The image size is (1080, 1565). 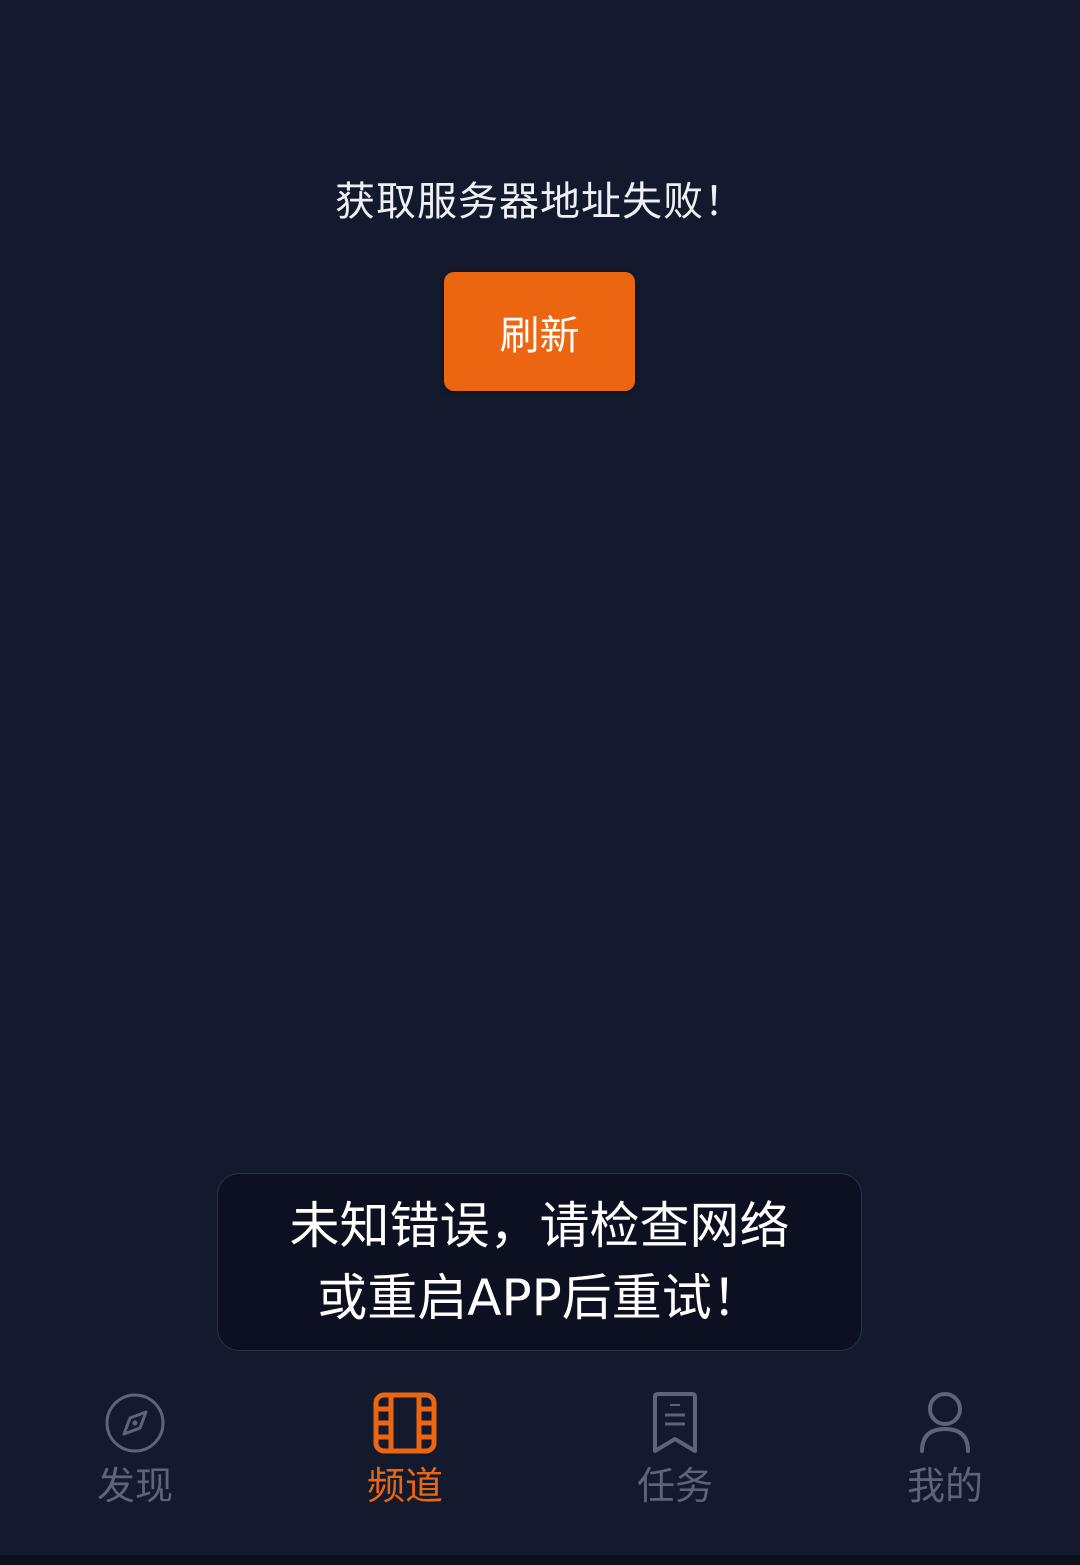 I want to click on bottom-tab-bar: 发现 频道 任务 我的, so click(x=540, y=1463).